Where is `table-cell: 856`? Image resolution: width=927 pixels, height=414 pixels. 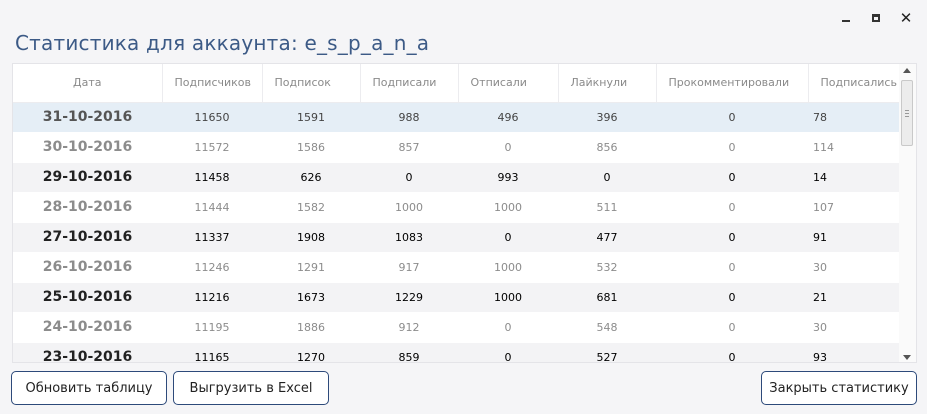 table-cell: 856 is located at coordinates (607, 147).